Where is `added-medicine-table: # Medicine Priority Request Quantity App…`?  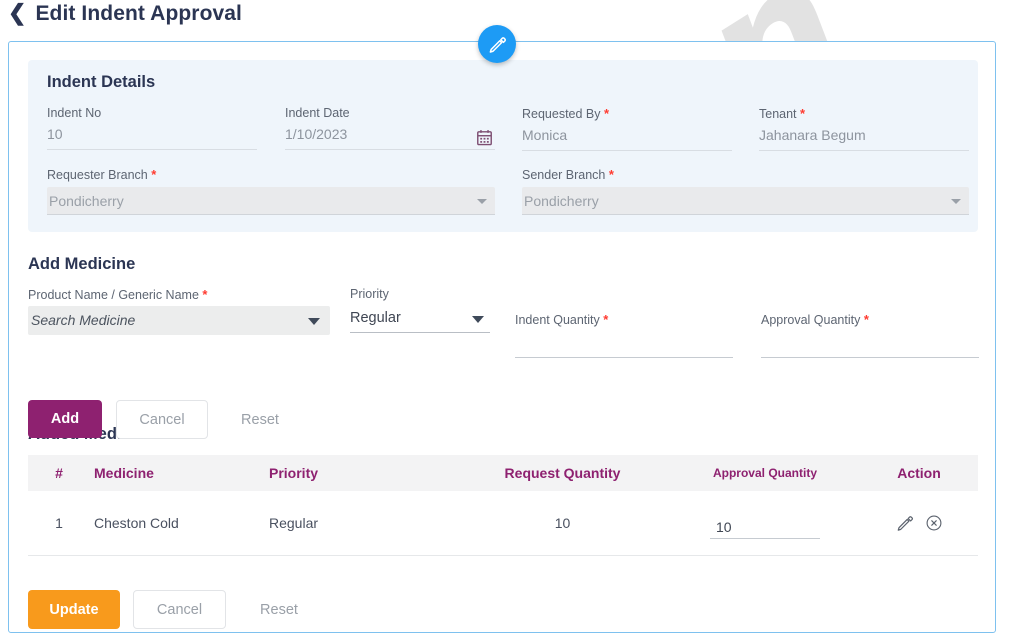 added-medicine-table: # Medicine Priority Request Quantity App… is located at coordinates (503, 505).